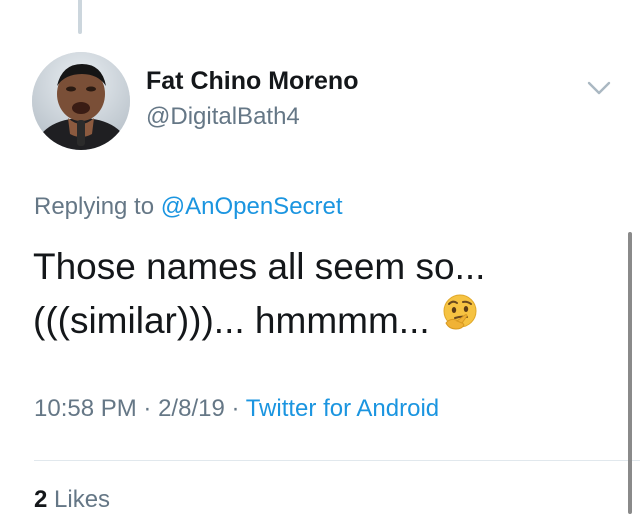 This screenshot has width=640, height=514. Describe the element at coordinates (85, 408) in the screenshot. I see `tweet-time: 10:58 PM` at that location.